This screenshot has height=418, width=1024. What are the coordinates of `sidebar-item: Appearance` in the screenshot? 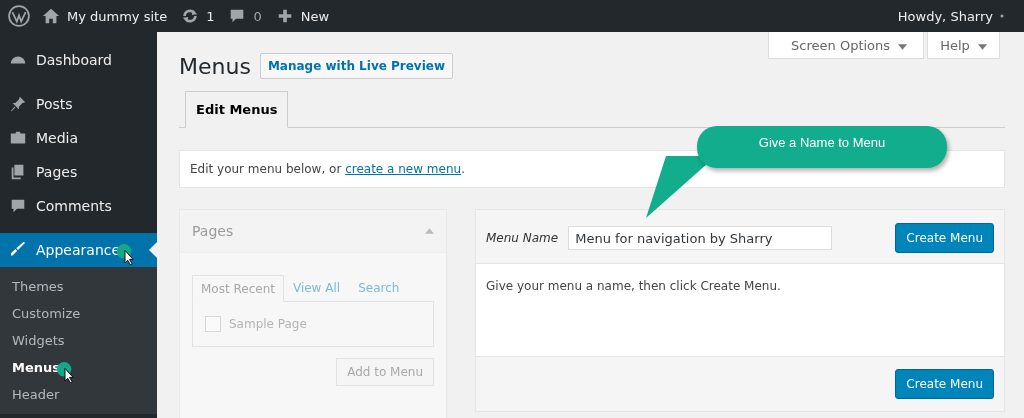 It's located at (78, 250).